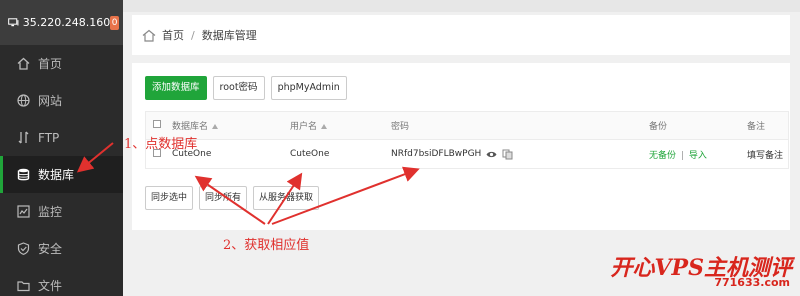 This screenshot has width=800, height=296. I want to click on sidebar-item-security: 安全, so click(61, 248).